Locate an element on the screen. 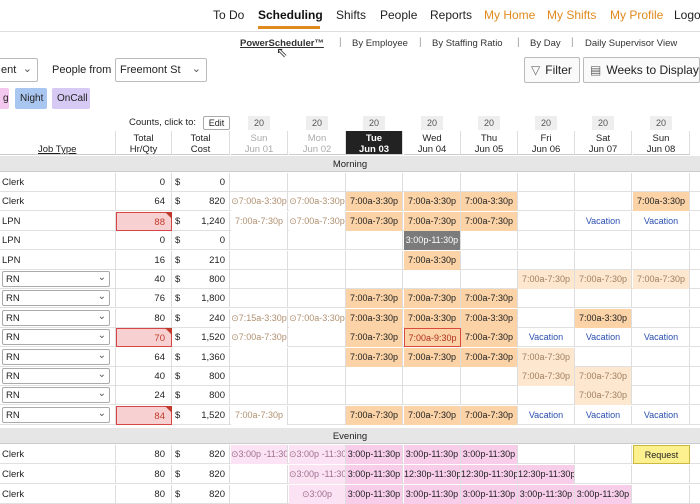 The height and width of the screenshot is (504, 700). nav-reports: Reports is located at coordinates (451, 15).